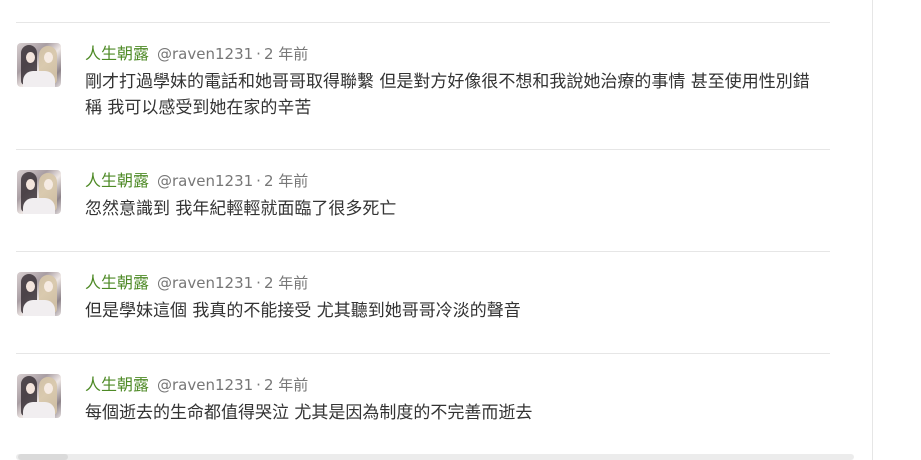 Image resolution: width=921 pixels, height=460 pixels. What do you see at coordinates (241, 209) in the screenshot?
I see `post-text: 忽然意識到 我年紀輕輕就面臨了很多死亡` at bounding box center [241, 209].